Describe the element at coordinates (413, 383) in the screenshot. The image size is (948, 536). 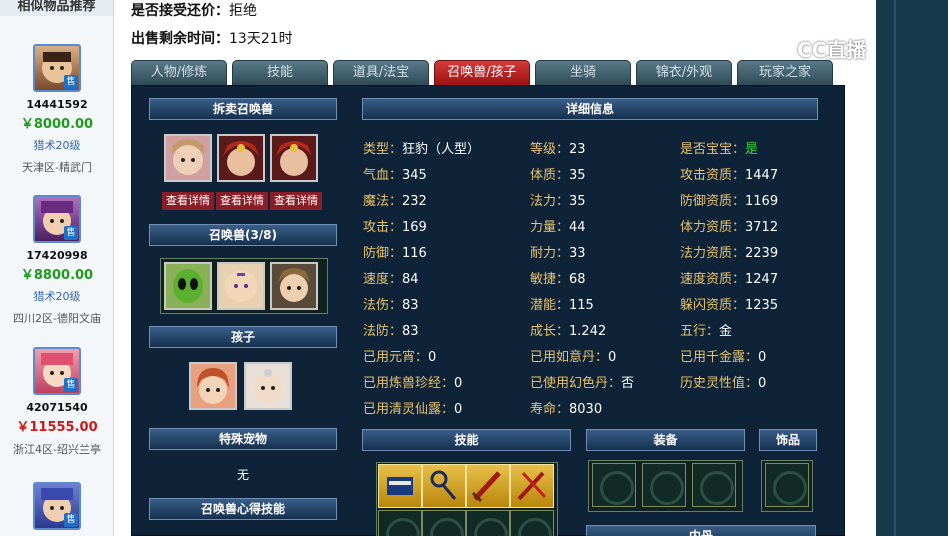
I see `stat-beast-scripture-used: 已用炼兽珍经：0` at that location.